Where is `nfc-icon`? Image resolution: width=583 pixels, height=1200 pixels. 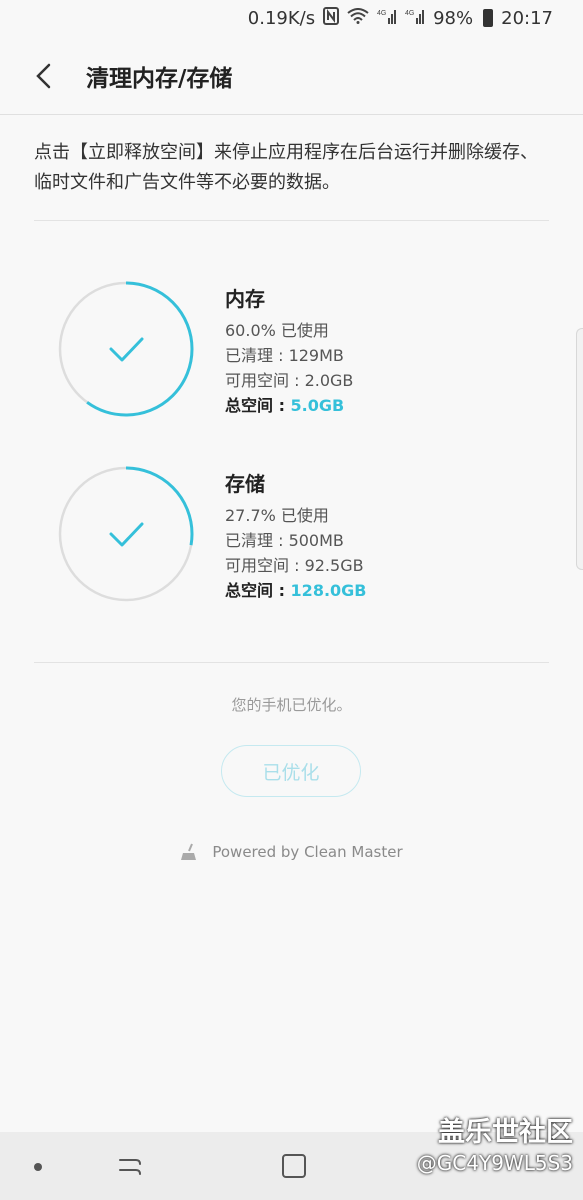 nfc-icon is located at coordinates (331, 18).